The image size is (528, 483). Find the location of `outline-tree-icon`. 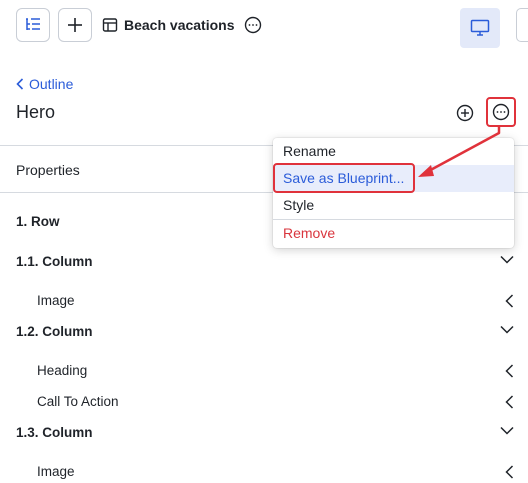

outline-tree-icon is located at coordinates (33, 24).